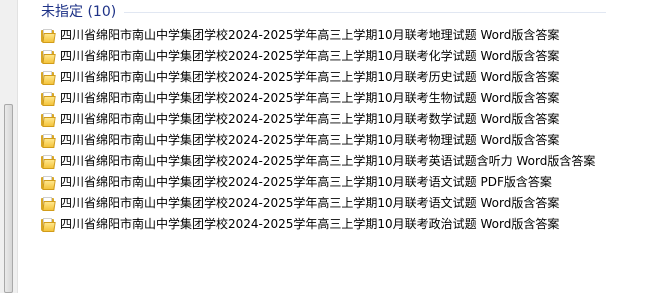 The image size is (666, 293). I want to click on group-header-divider, so click(365, 12).